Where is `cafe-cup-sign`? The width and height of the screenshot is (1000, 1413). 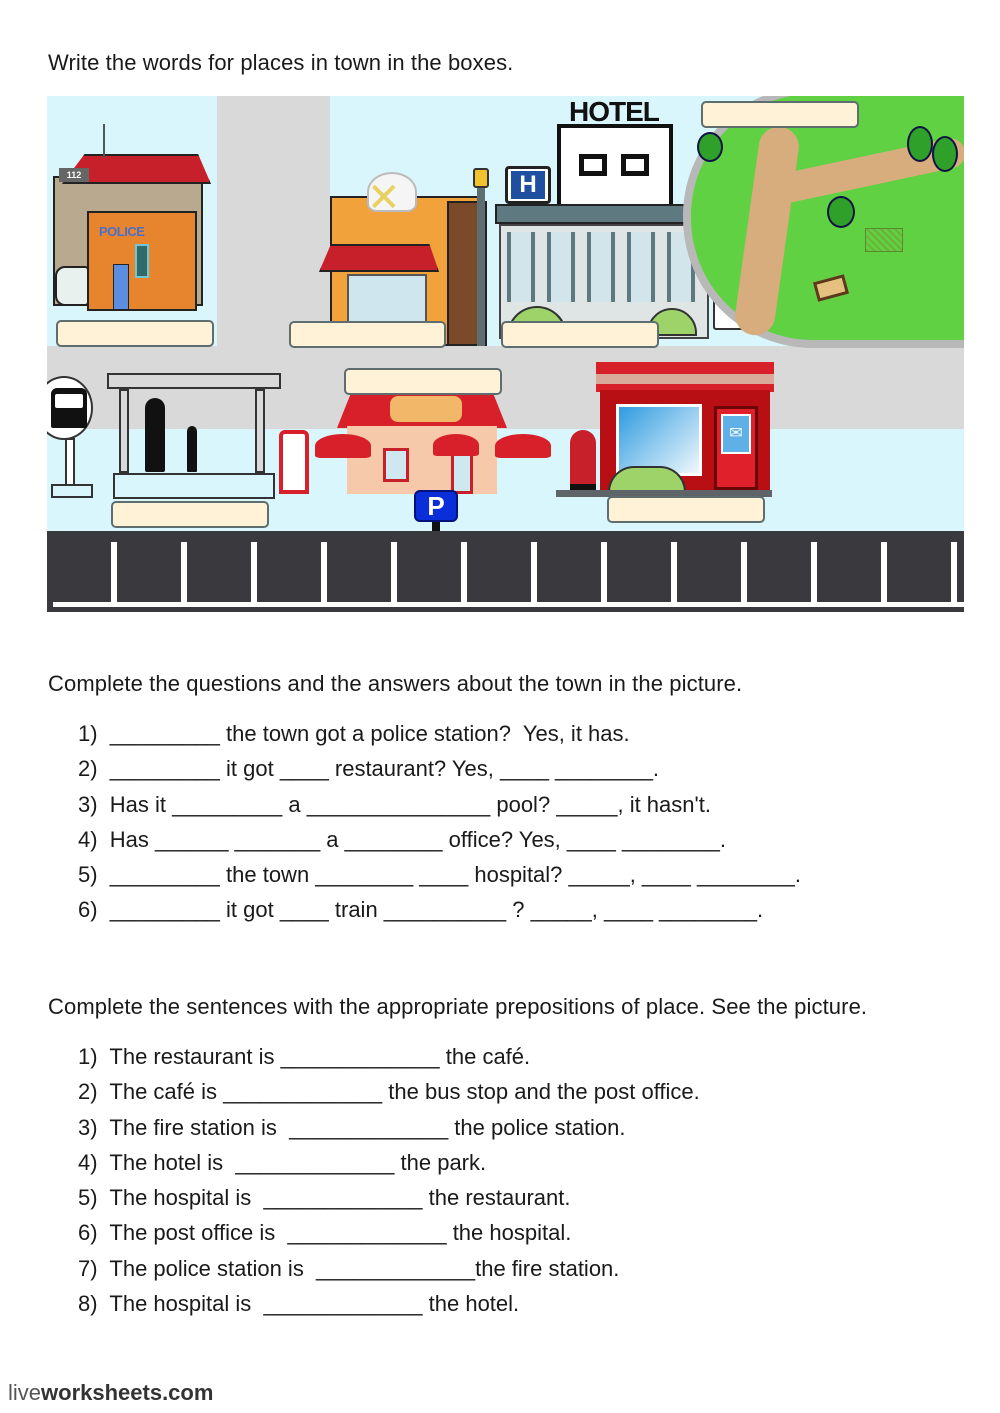
cafe-cup-sign is located at coordinates (426, 409).